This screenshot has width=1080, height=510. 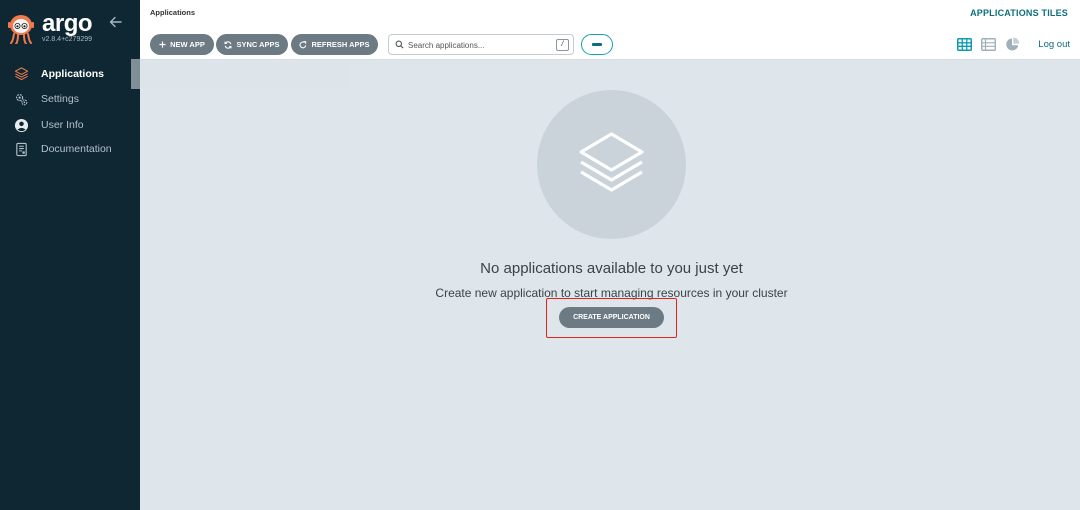 What do you see at coordinates (172, 12) in the screenshot?
I see `breadcrumb: Applications` at bounding box center [172, 12].